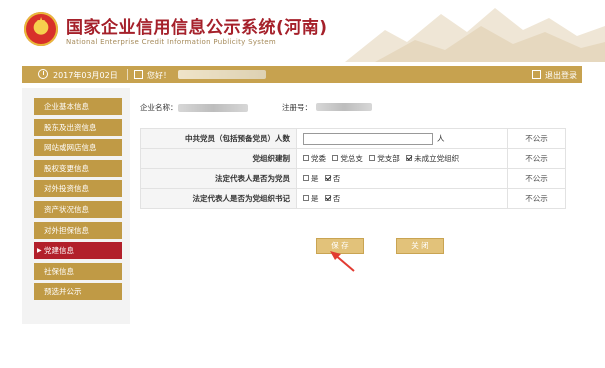 This screenshot has height=368, width=605. What do you see at coordinates (368, 138) in the screenshot?
I see `party-member-count-input` at bounding box center [368, 138].